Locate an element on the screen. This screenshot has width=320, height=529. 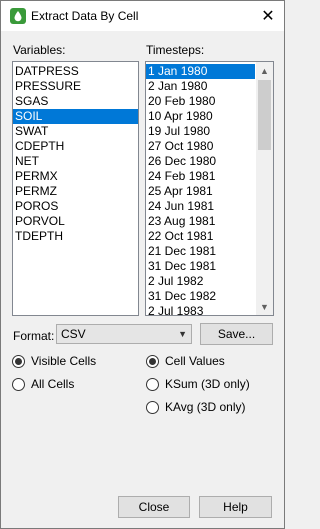
timestep-item: 31 Dec 1982 is located at coordinates (200, 296).